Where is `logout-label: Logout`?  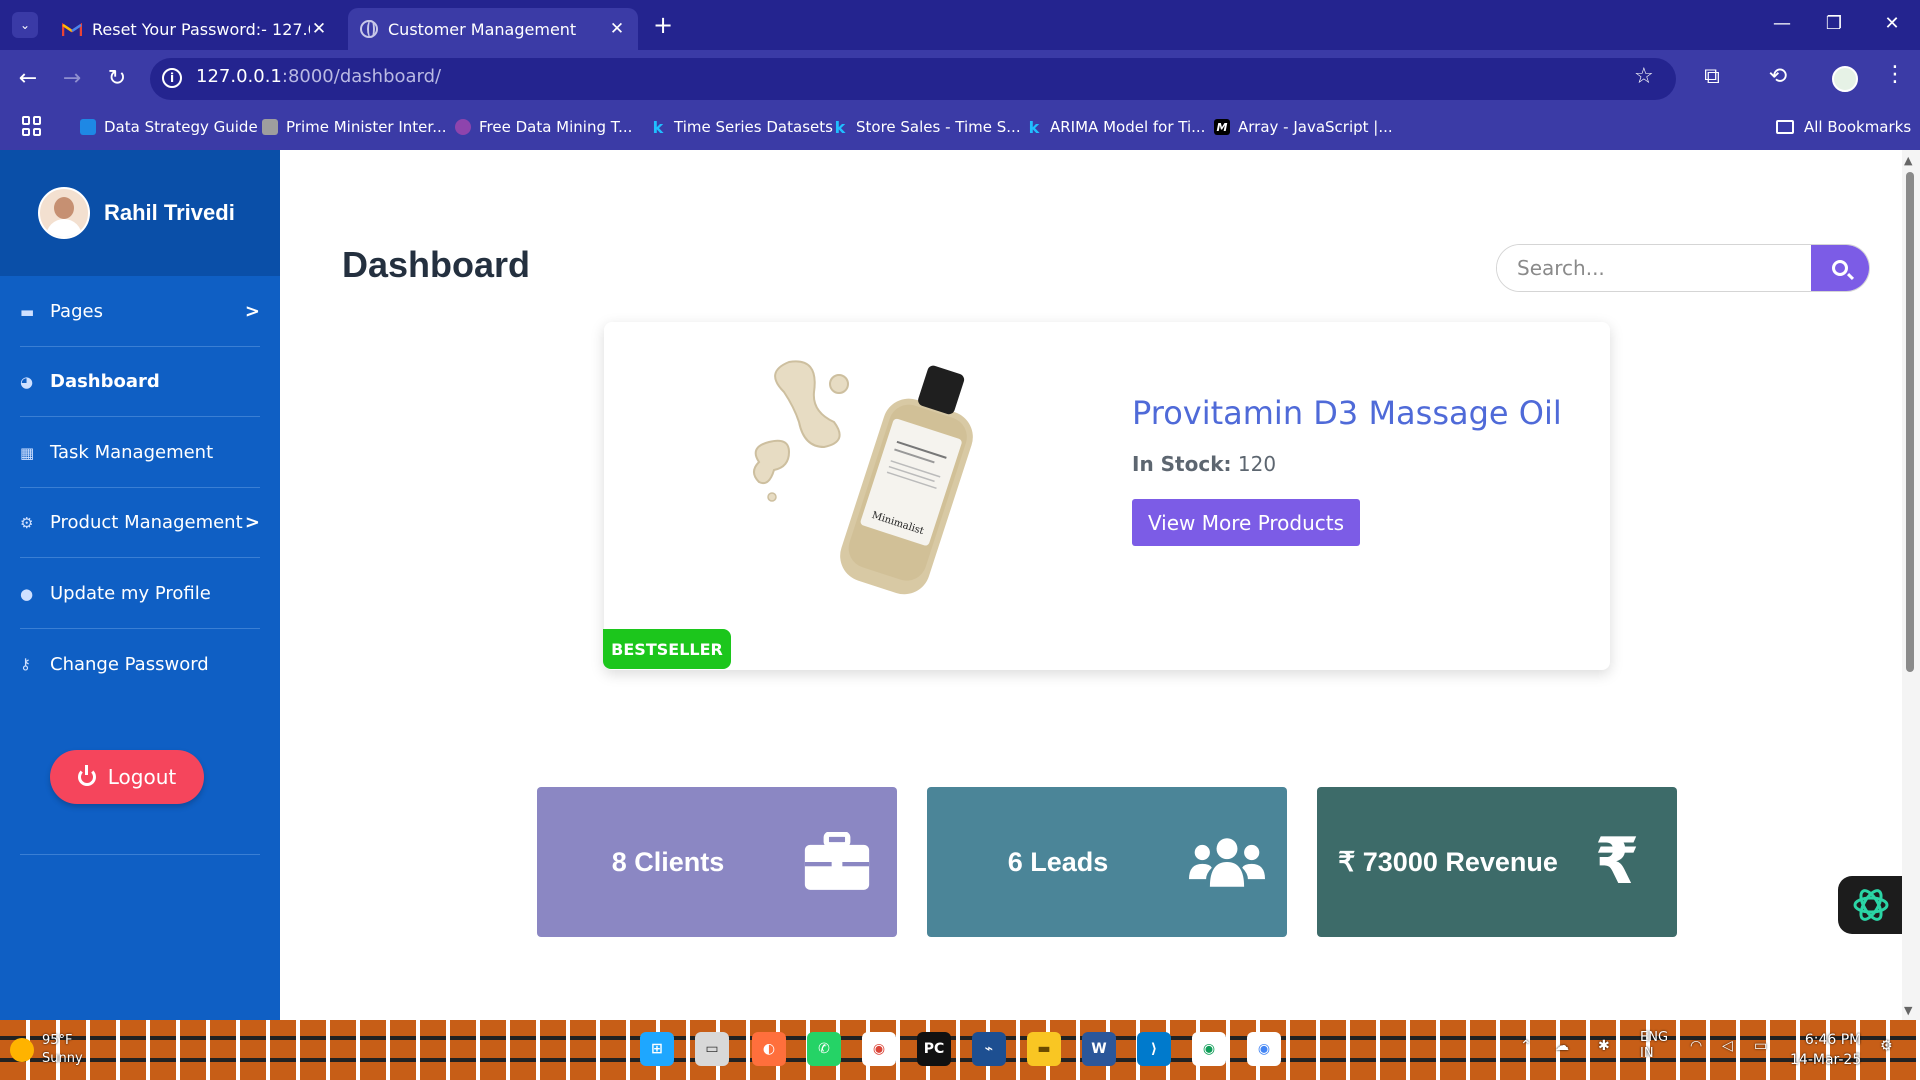 logout-label: Logout is located at coordinates (142, 777).